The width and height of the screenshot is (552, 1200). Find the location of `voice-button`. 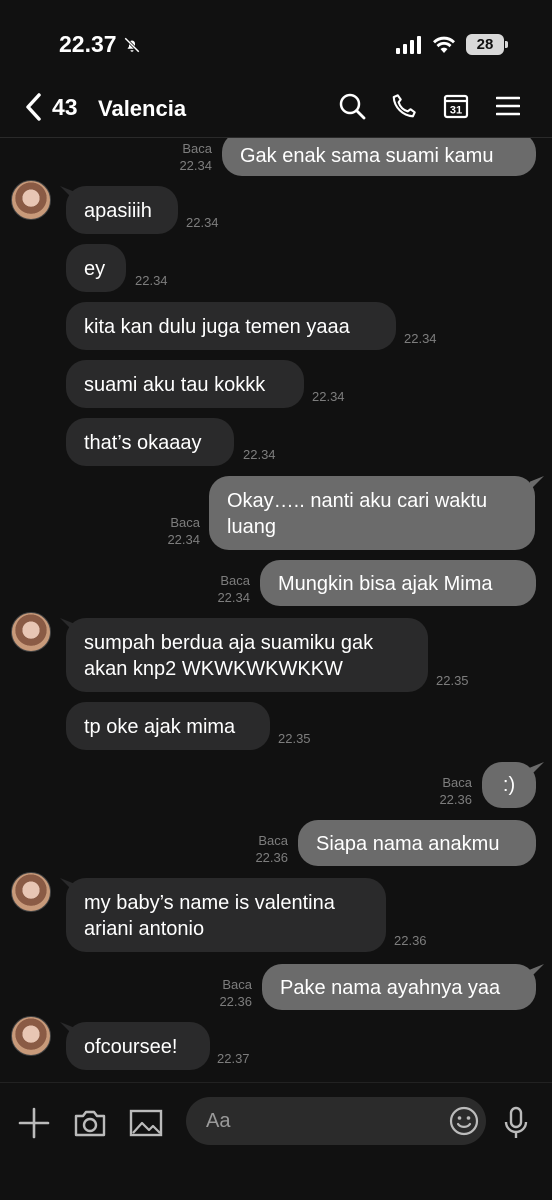

voice-button is located at coordinates (516, 1123).